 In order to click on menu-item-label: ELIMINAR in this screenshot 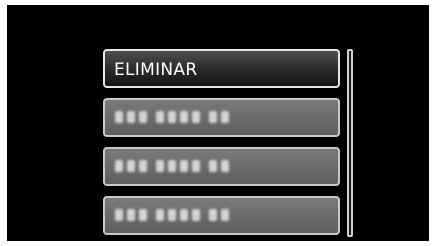, I will do `click(156, 70)`.